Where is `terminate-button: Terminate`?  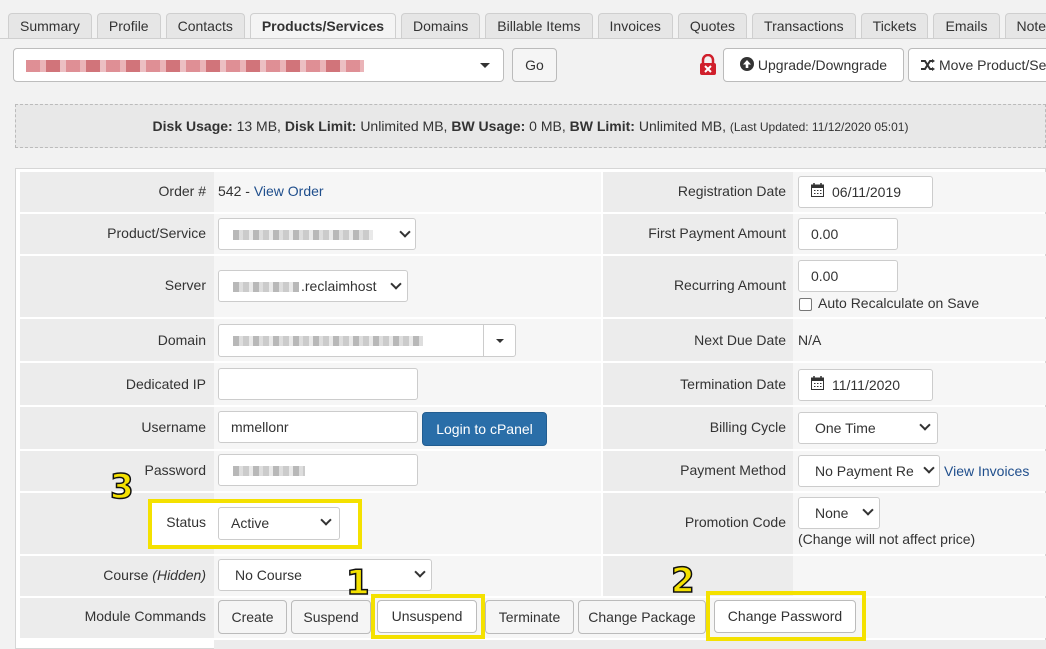
terminate-button: Terminate is located at coordinates (529, 617).